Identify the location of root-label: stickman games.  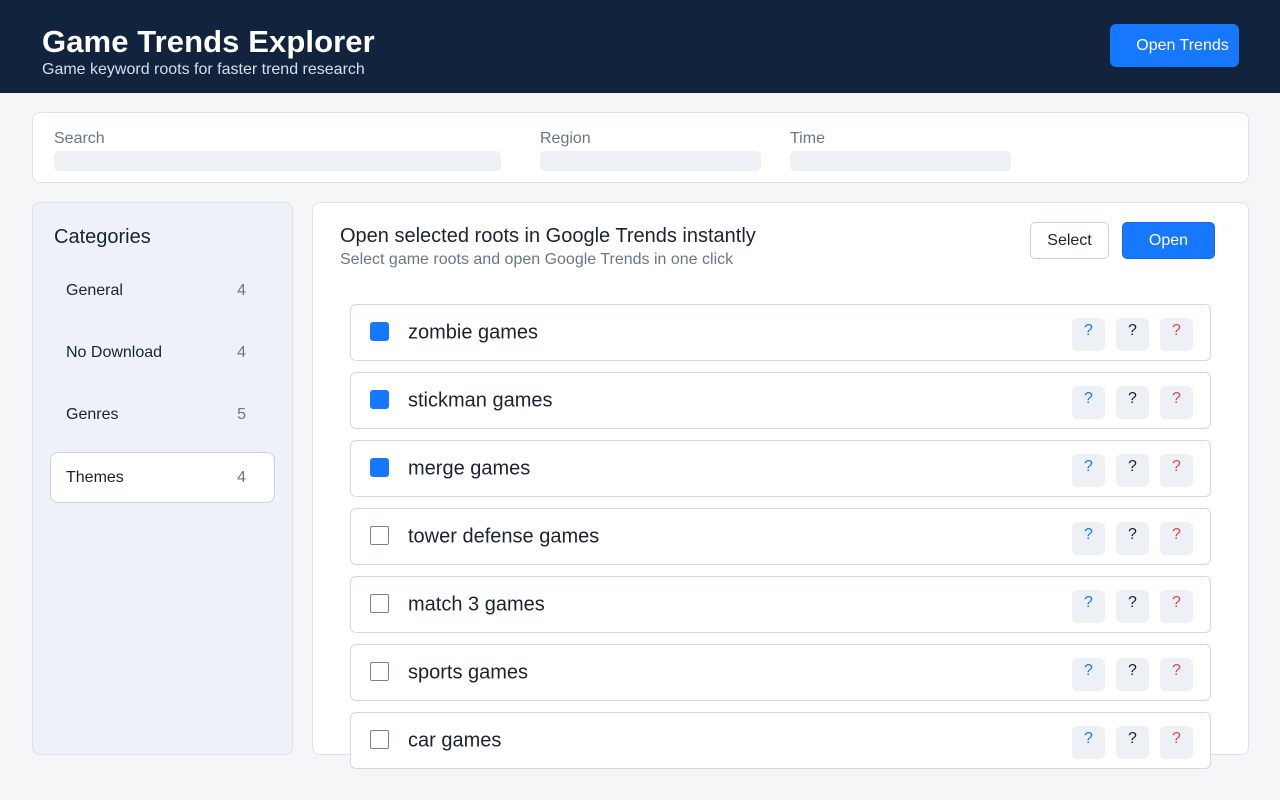
(480, 400).